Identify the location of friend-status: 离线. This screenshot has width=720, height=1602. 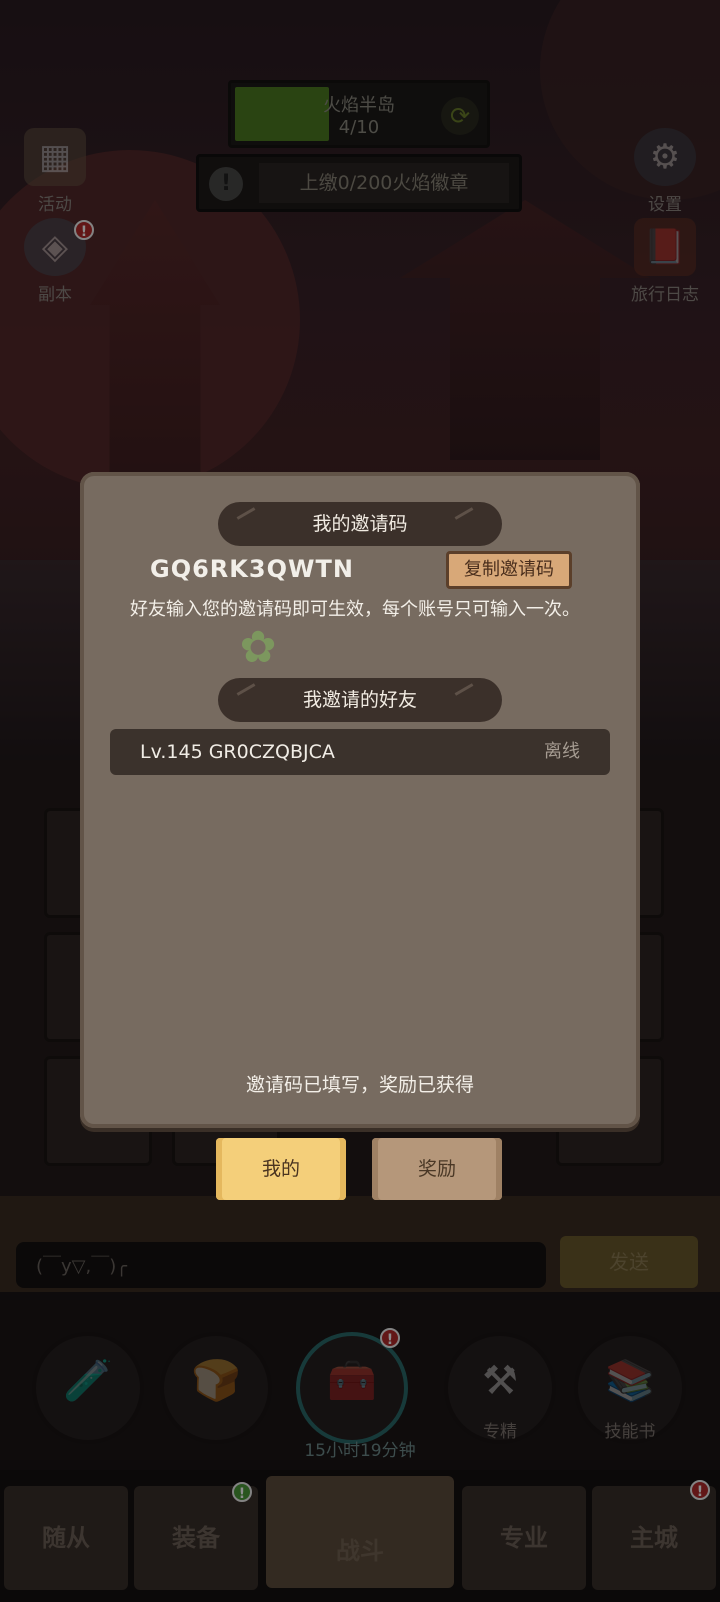
(562, 751).